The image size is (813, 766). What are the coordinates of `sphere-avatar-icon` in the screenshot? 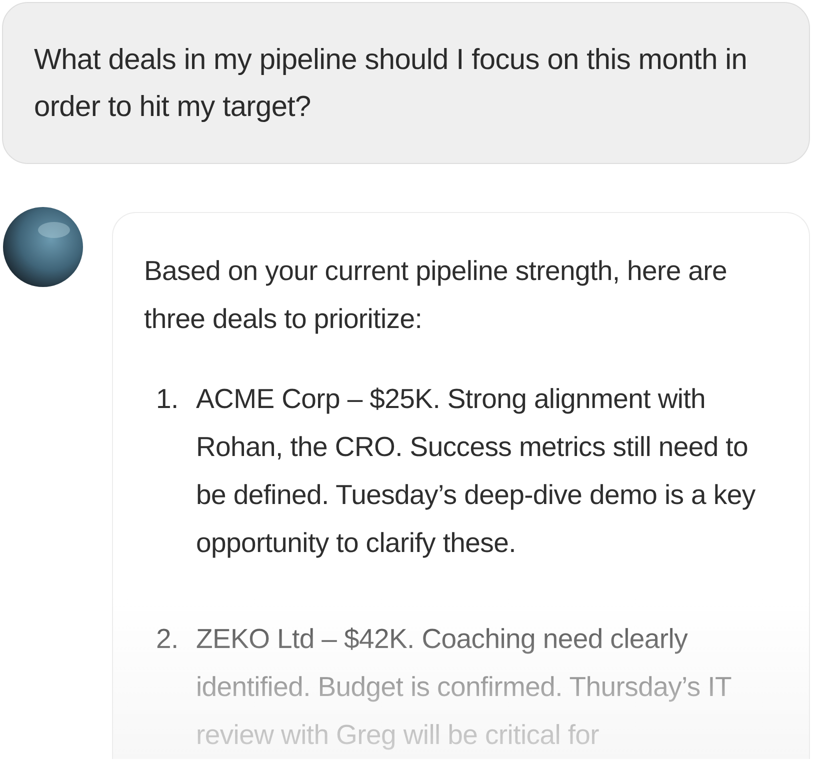 It's located at (43, 247).